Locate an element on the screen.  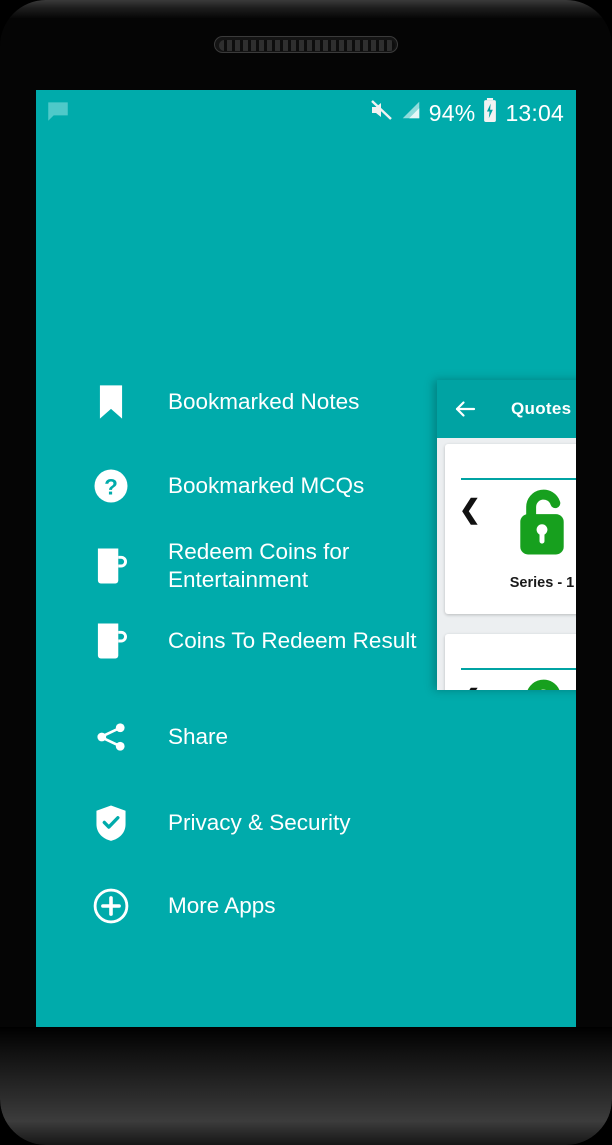
quotes-title: Quotes is located at coordinates (541, 408).